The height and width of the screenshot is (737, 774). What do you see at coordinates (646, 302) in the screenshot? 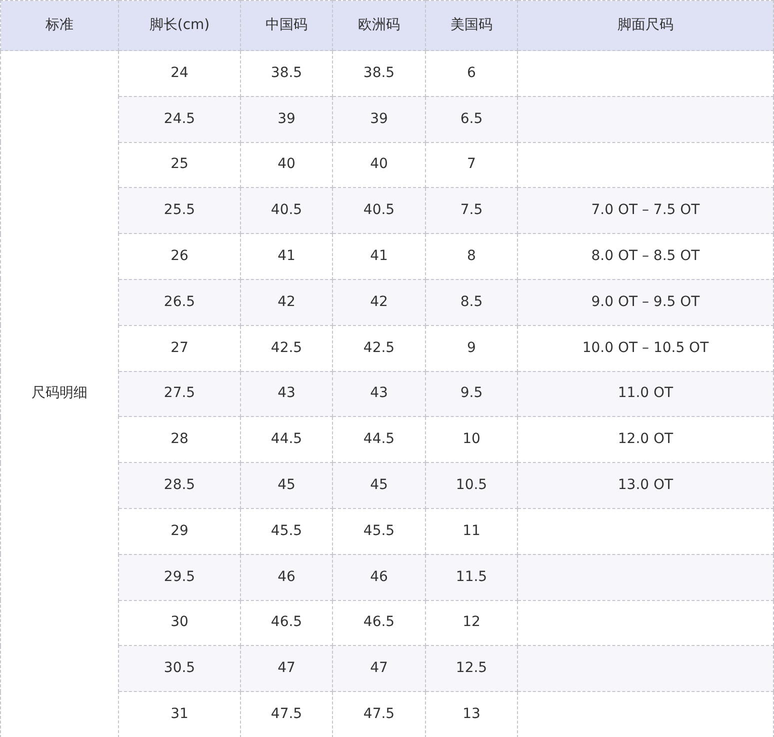
I see `table-cell: 9.0 OT – 9.5 OT` at bounding box center [646, 302].